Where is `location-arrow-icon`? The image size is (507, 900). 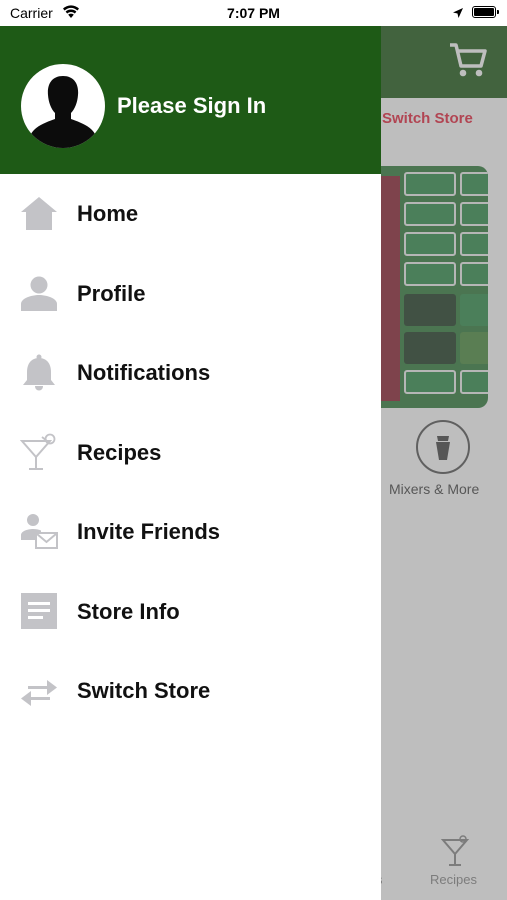
location-arrow-icon is located at coordinates (458, 13).